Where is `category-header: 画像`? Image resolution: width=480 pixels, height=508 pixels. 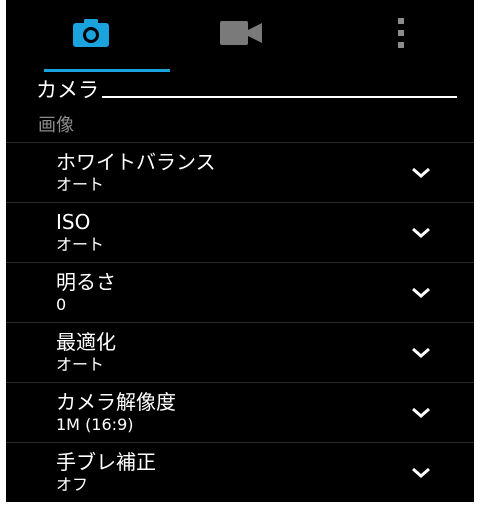 category-header: 画像 is located at coordinates (56, 125).